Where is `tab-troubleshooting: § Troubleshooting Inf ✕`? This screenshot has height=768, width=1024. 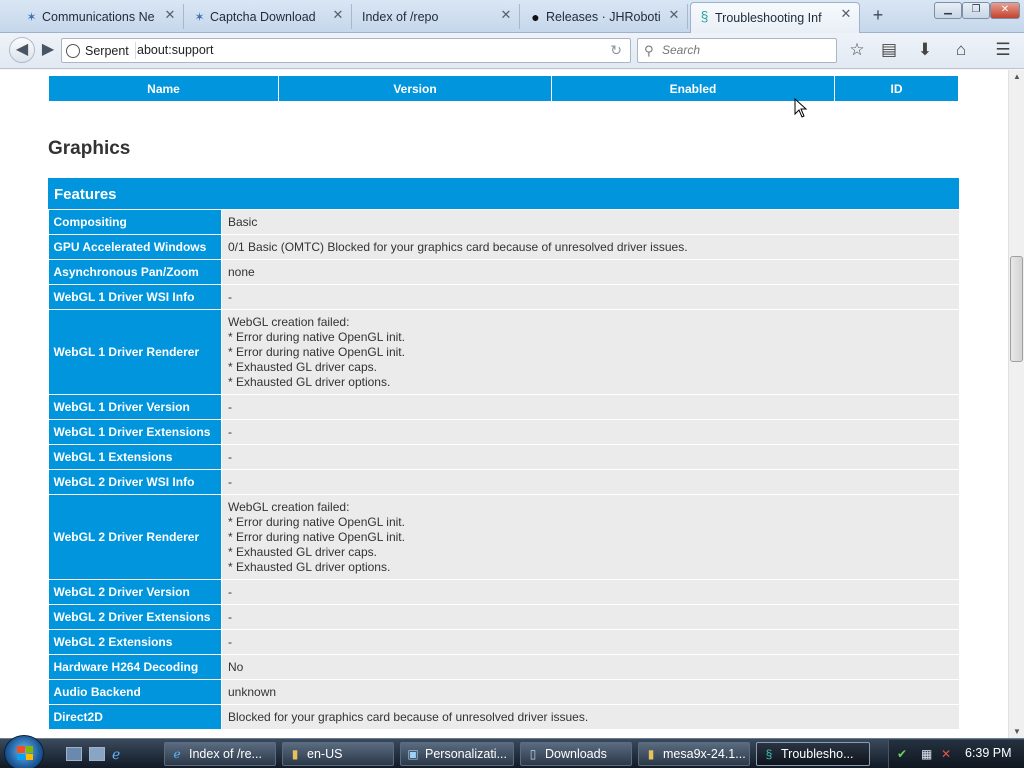
tab-troubleshooting: § Troubleshooting Inf ✕ is located at coordinates (775, 17).